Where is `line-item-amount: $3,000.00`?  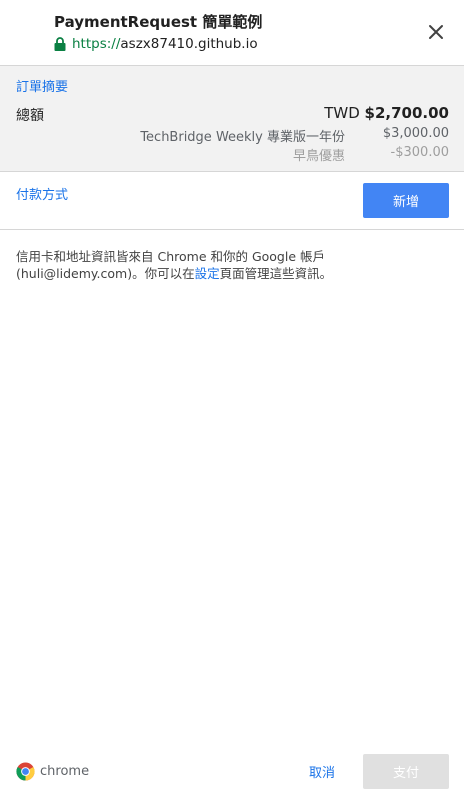 line-item-amount: $3,000.00 is located at coordinates (415, 133).